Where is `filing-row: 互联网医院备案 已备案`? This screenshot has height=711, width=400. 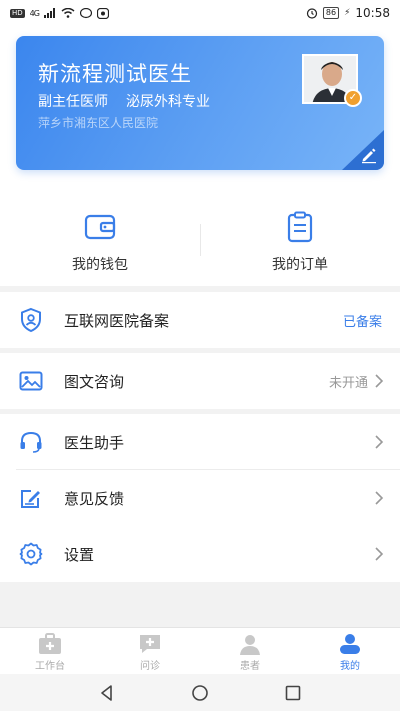
filing-row: 互联网医院备案 已备案 is located at coordinates (200, 320).